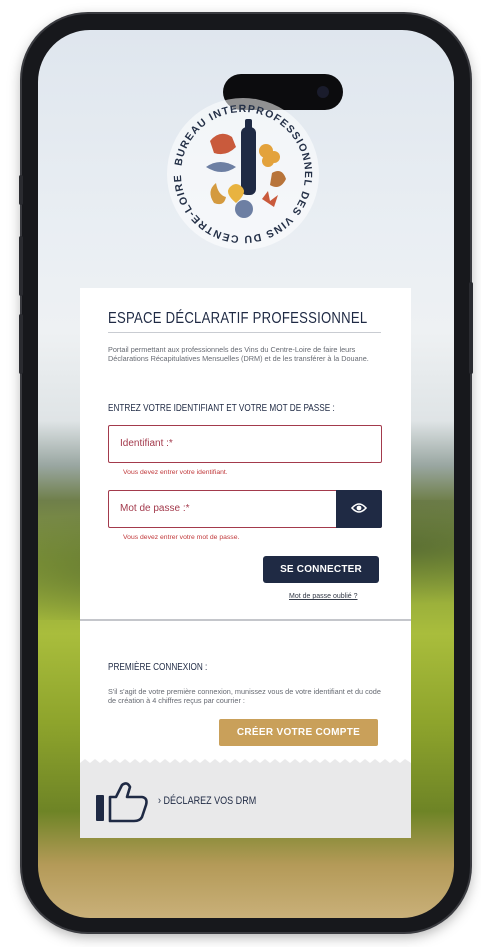  I want to click on phone-side-button, so click(21, 190).